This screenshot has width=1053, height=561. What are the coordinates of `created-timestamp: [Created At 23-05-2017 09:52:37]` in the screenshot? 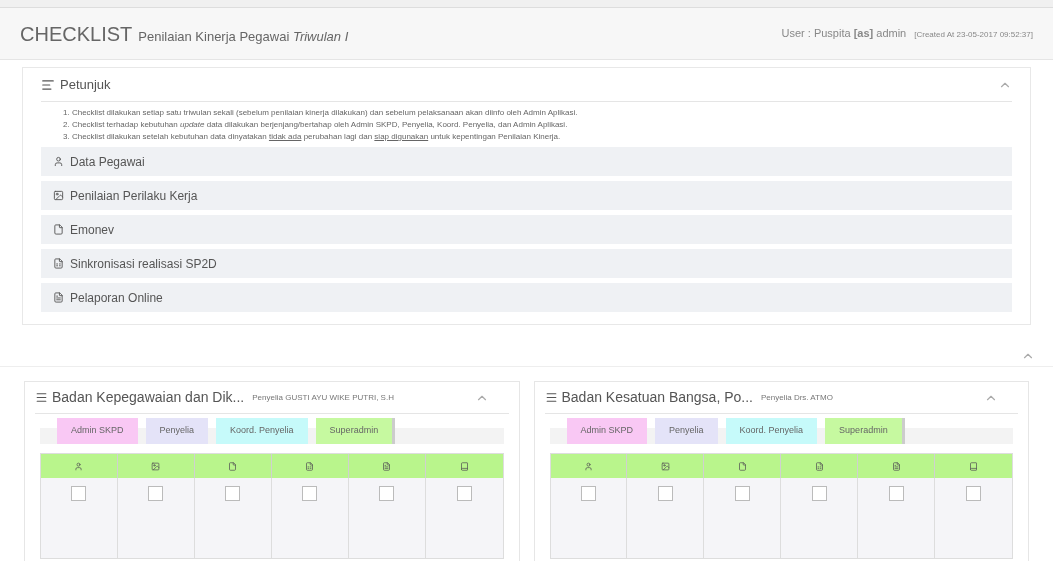 It's located at (973, 35).